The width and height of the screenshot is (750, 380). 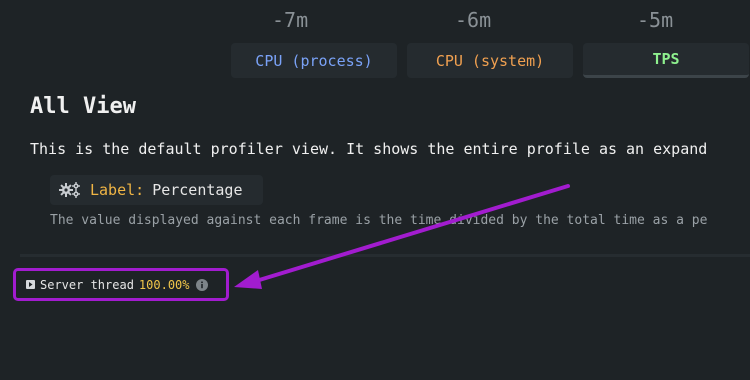 What do you see at coordinates (290, 20) in the screenshot?
I see `time-label: -7m` at bounding box center [290, 20].